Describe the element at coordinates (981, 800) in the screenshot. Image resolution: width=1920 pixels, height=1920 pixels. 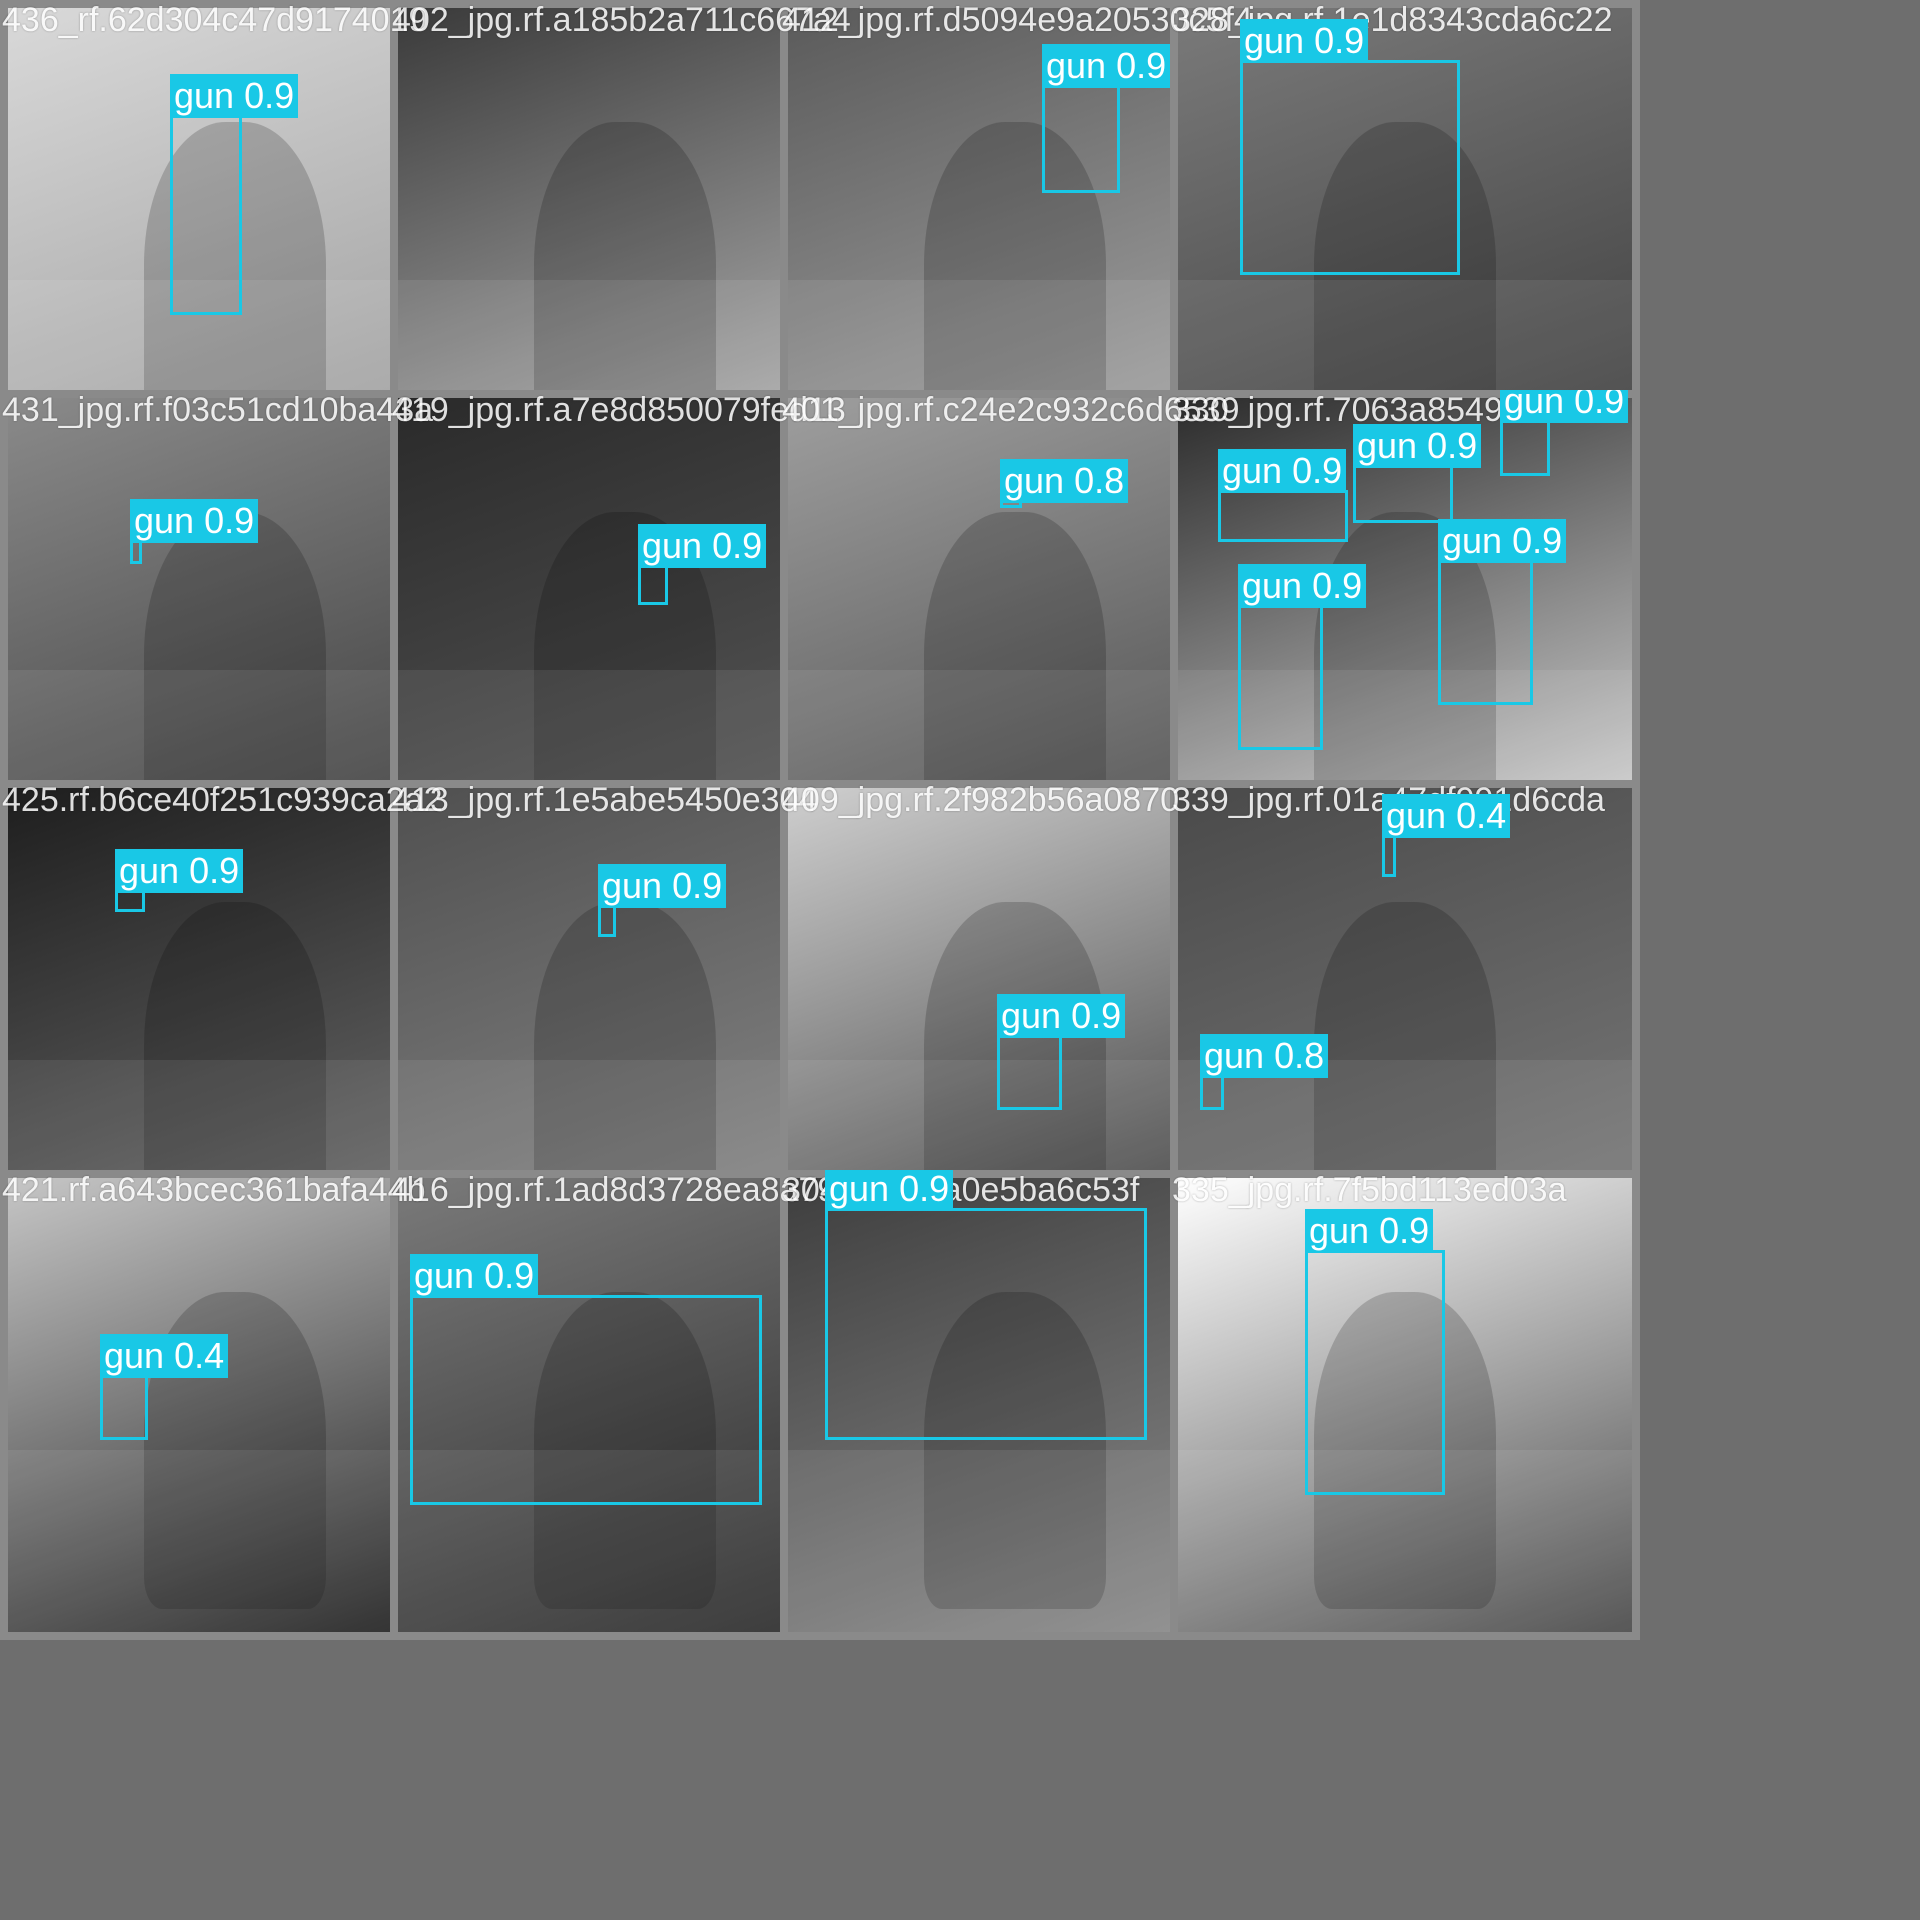
I see `image-filename: 409_jpg.rf.2f982b56a0870` at that location.